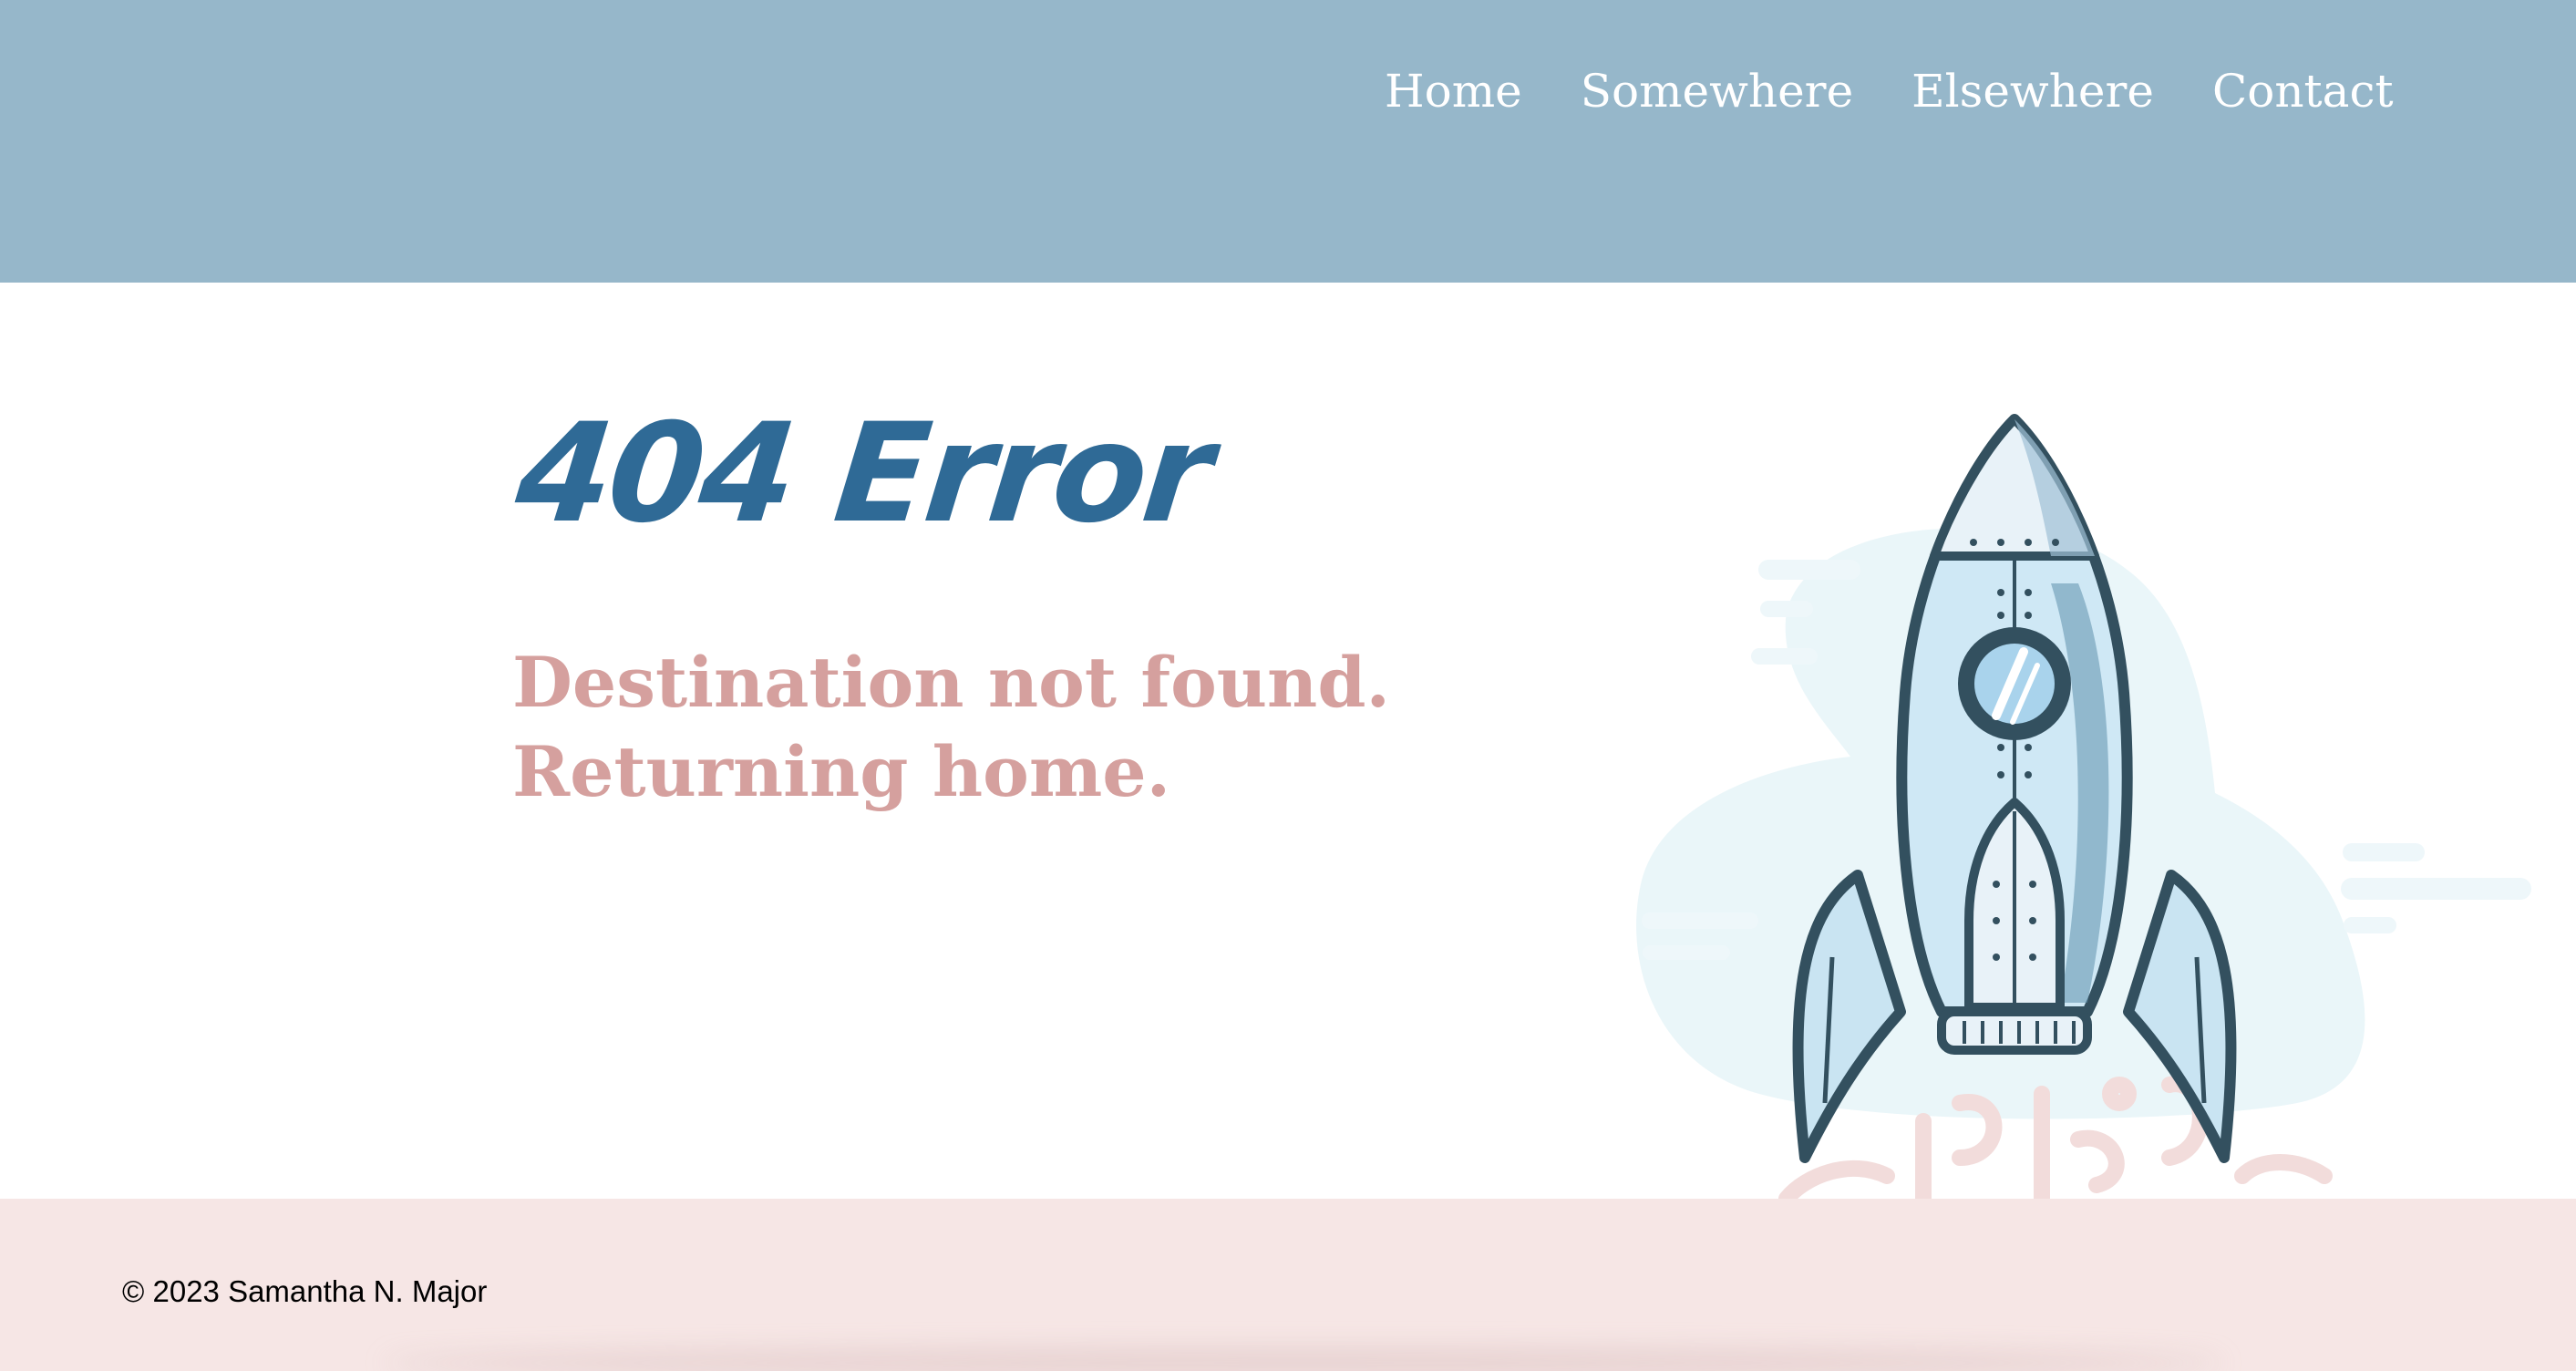 The width and height of the screenshot is (2576, 1371). I want to click on main-nav: Home Somewhere Elsewhere Contact, so click(1889, 91).